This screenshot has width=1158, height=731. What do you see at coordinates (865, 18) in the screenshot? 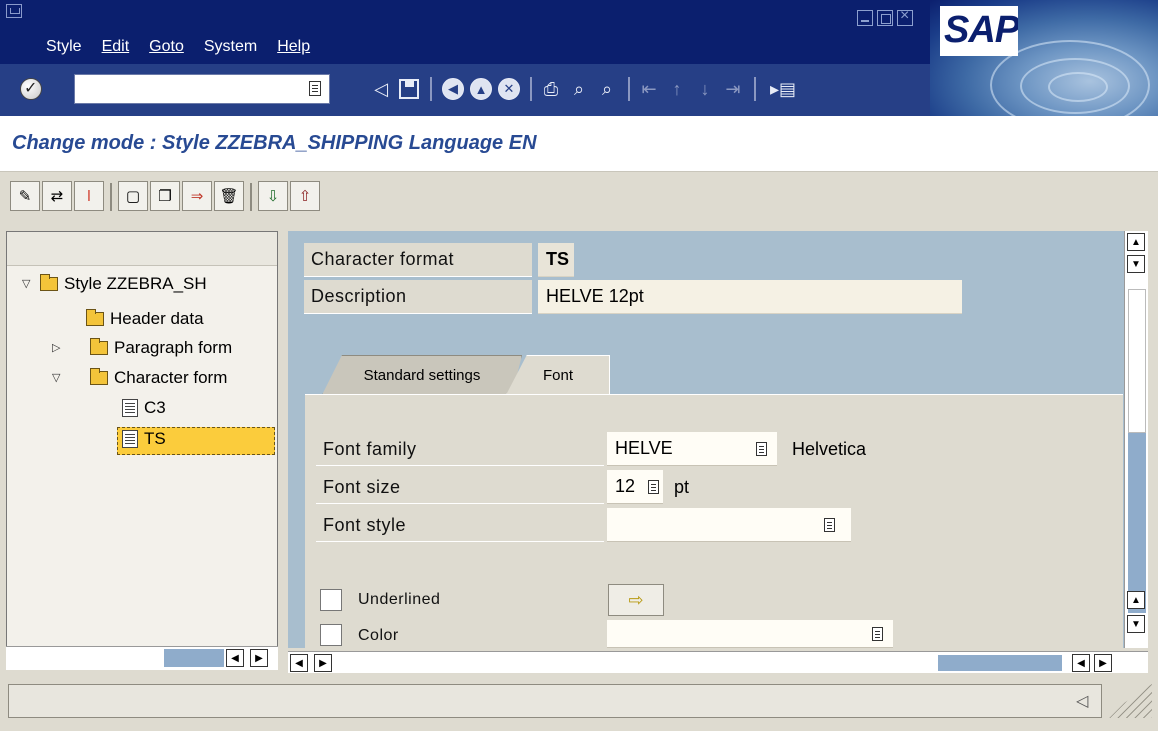
I see `minimize-icon` at bounding box center [865, 18].